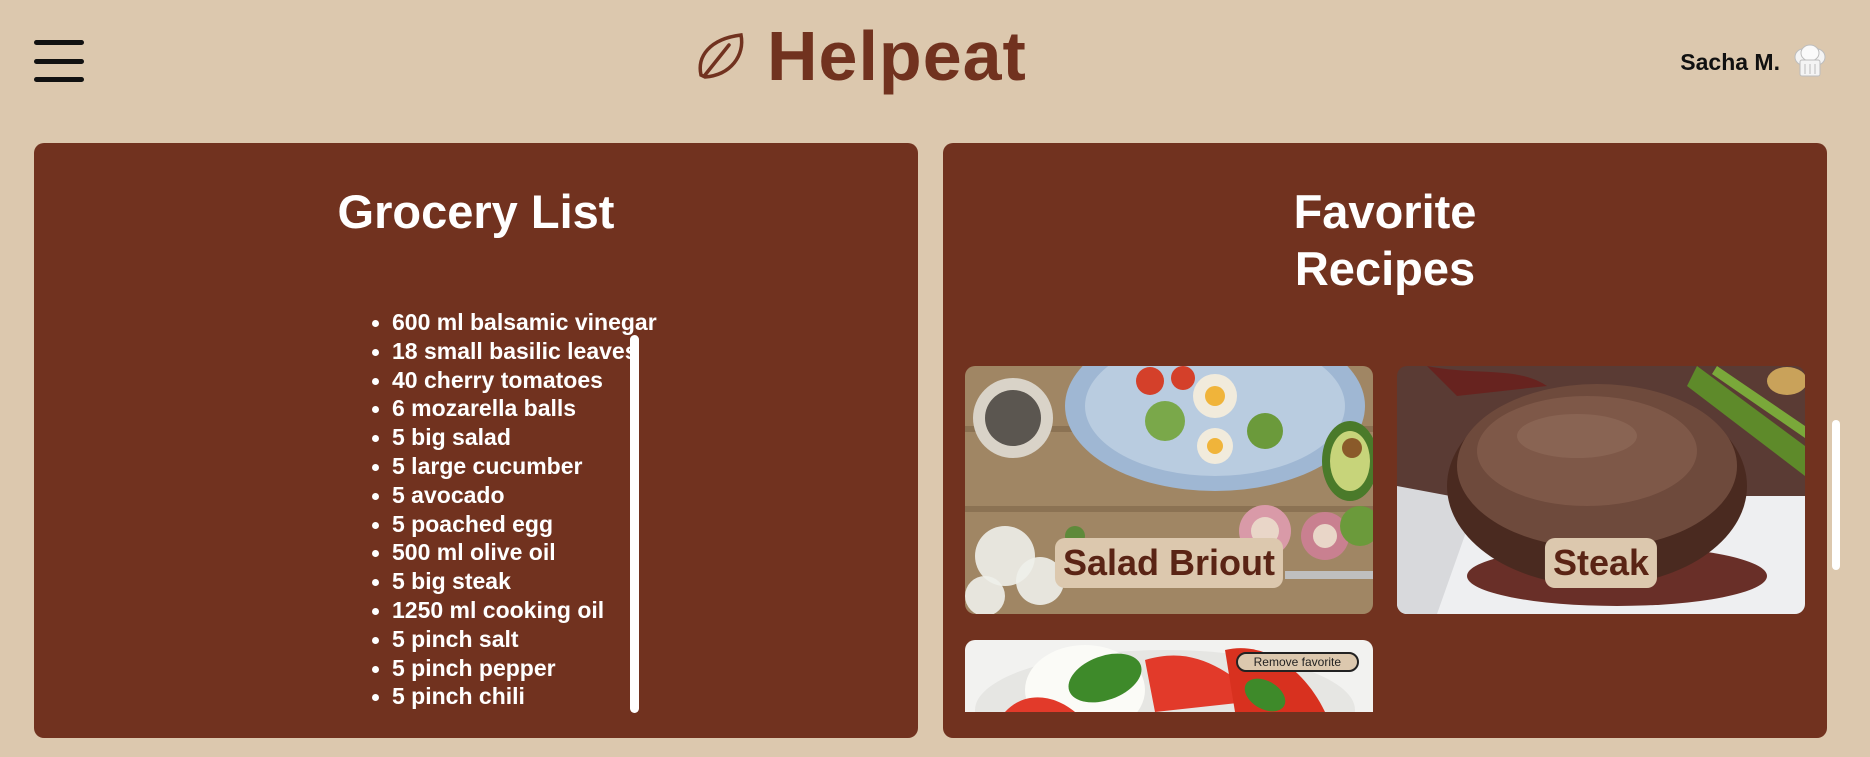  I want to click on favorite-title-line1: Favorite, so click(1385, 211).